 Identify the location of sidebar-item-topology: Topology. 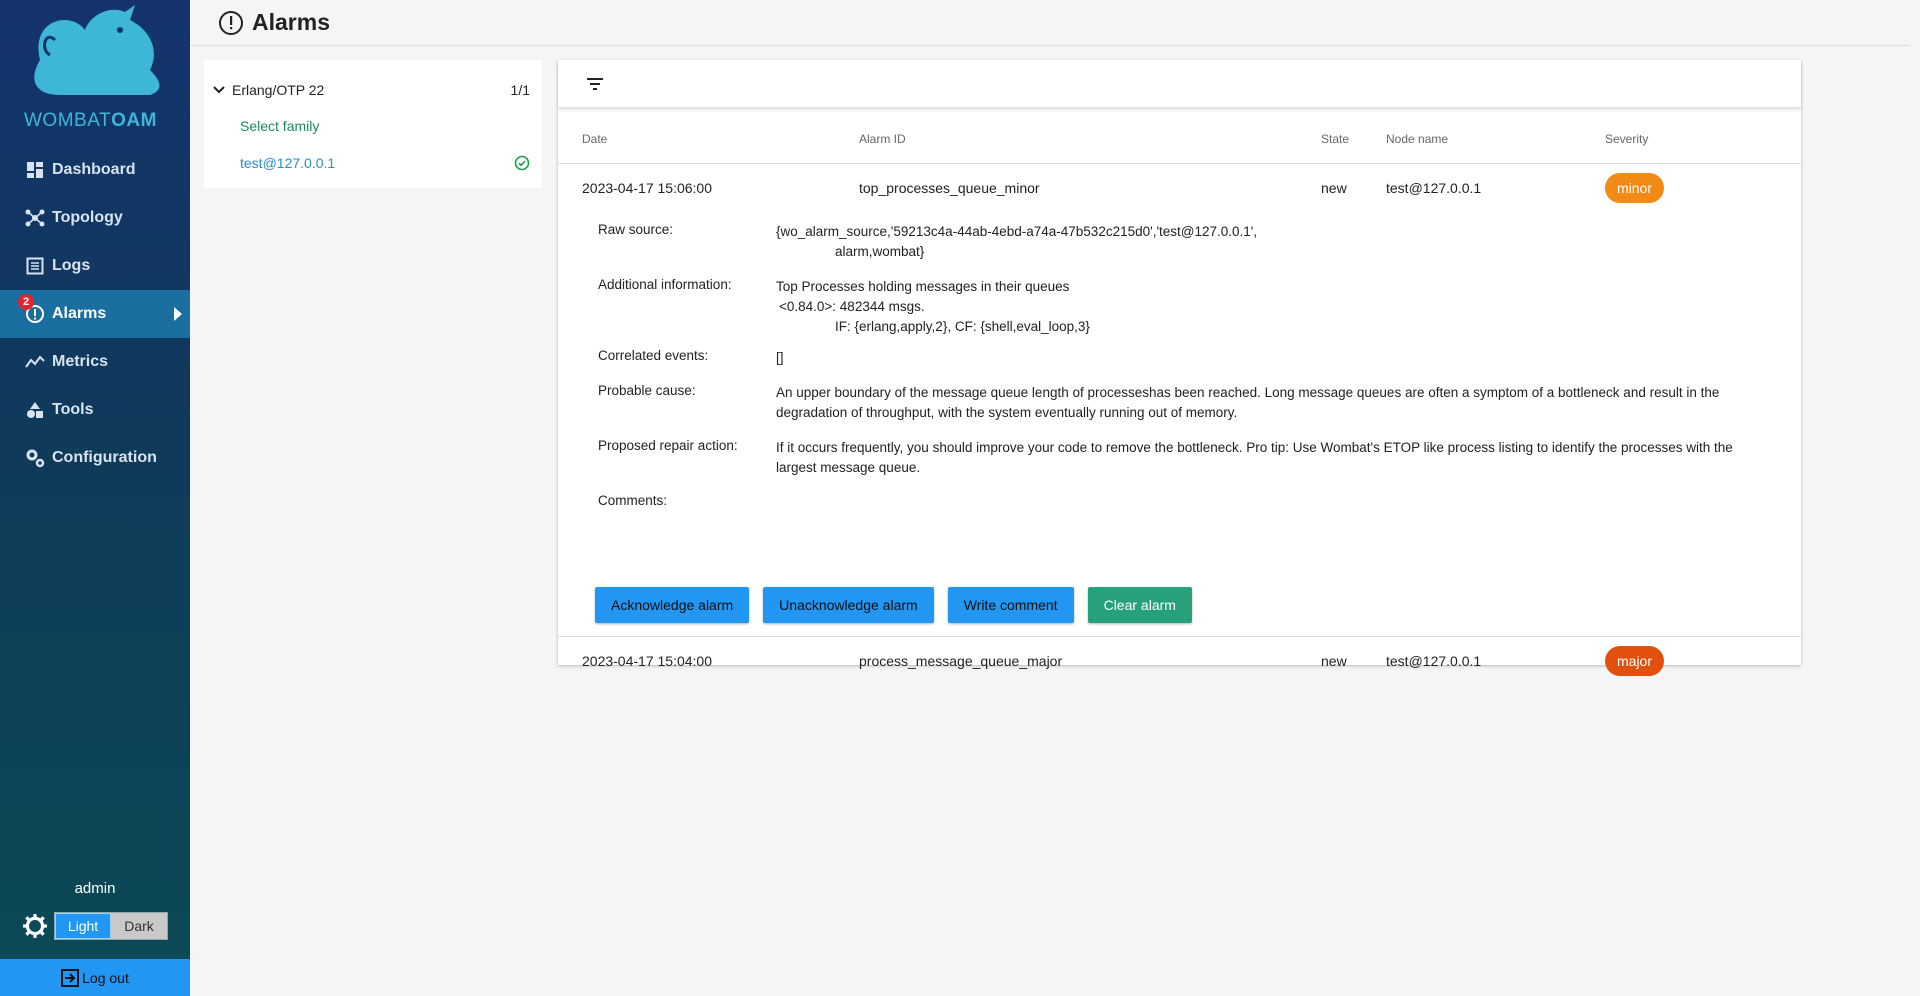
(95, 218).